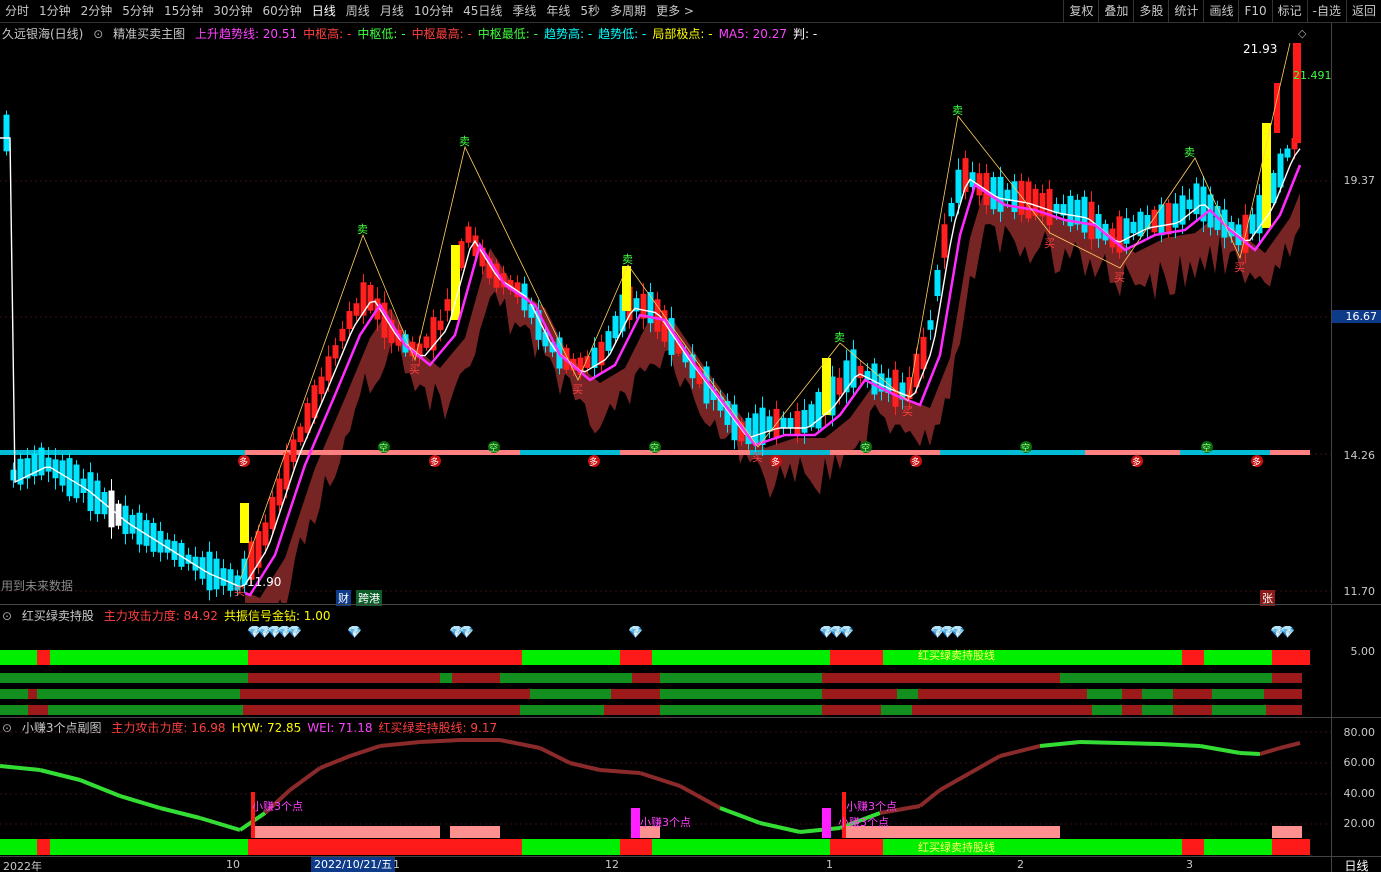 Image resolution: width=1381 pixels, height=872 pixels. Describe the element at coordinates (1185, 11) in the screenshot. I see `tool-button: 统计` at that location.